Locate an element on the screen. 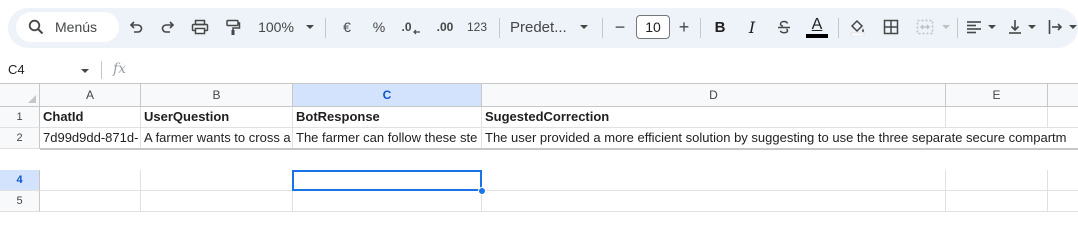  name-box: C4 is located at coordinates (50, 70).